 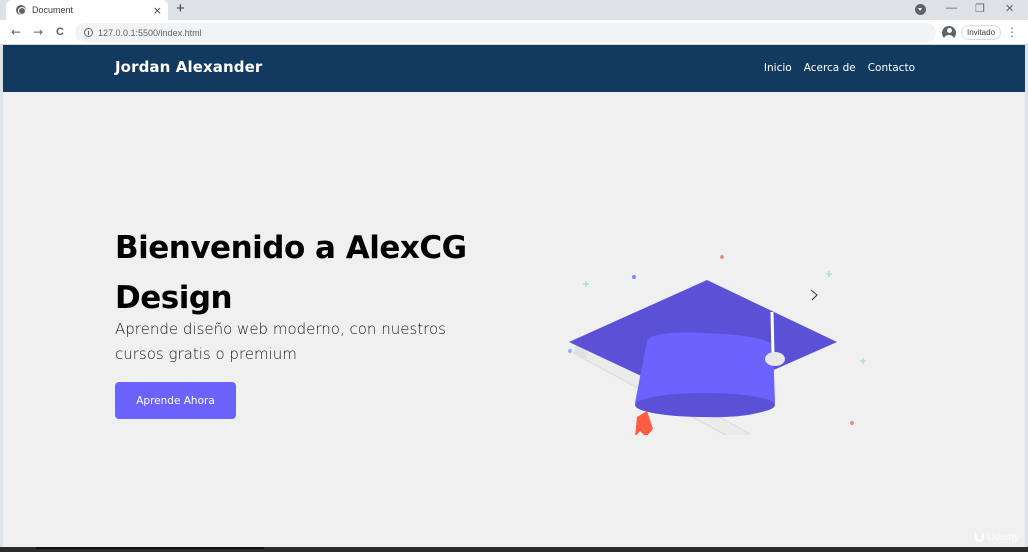 I want to click on tab-strip: Document × + — ❐ ✕, so click(x=514, y=10).